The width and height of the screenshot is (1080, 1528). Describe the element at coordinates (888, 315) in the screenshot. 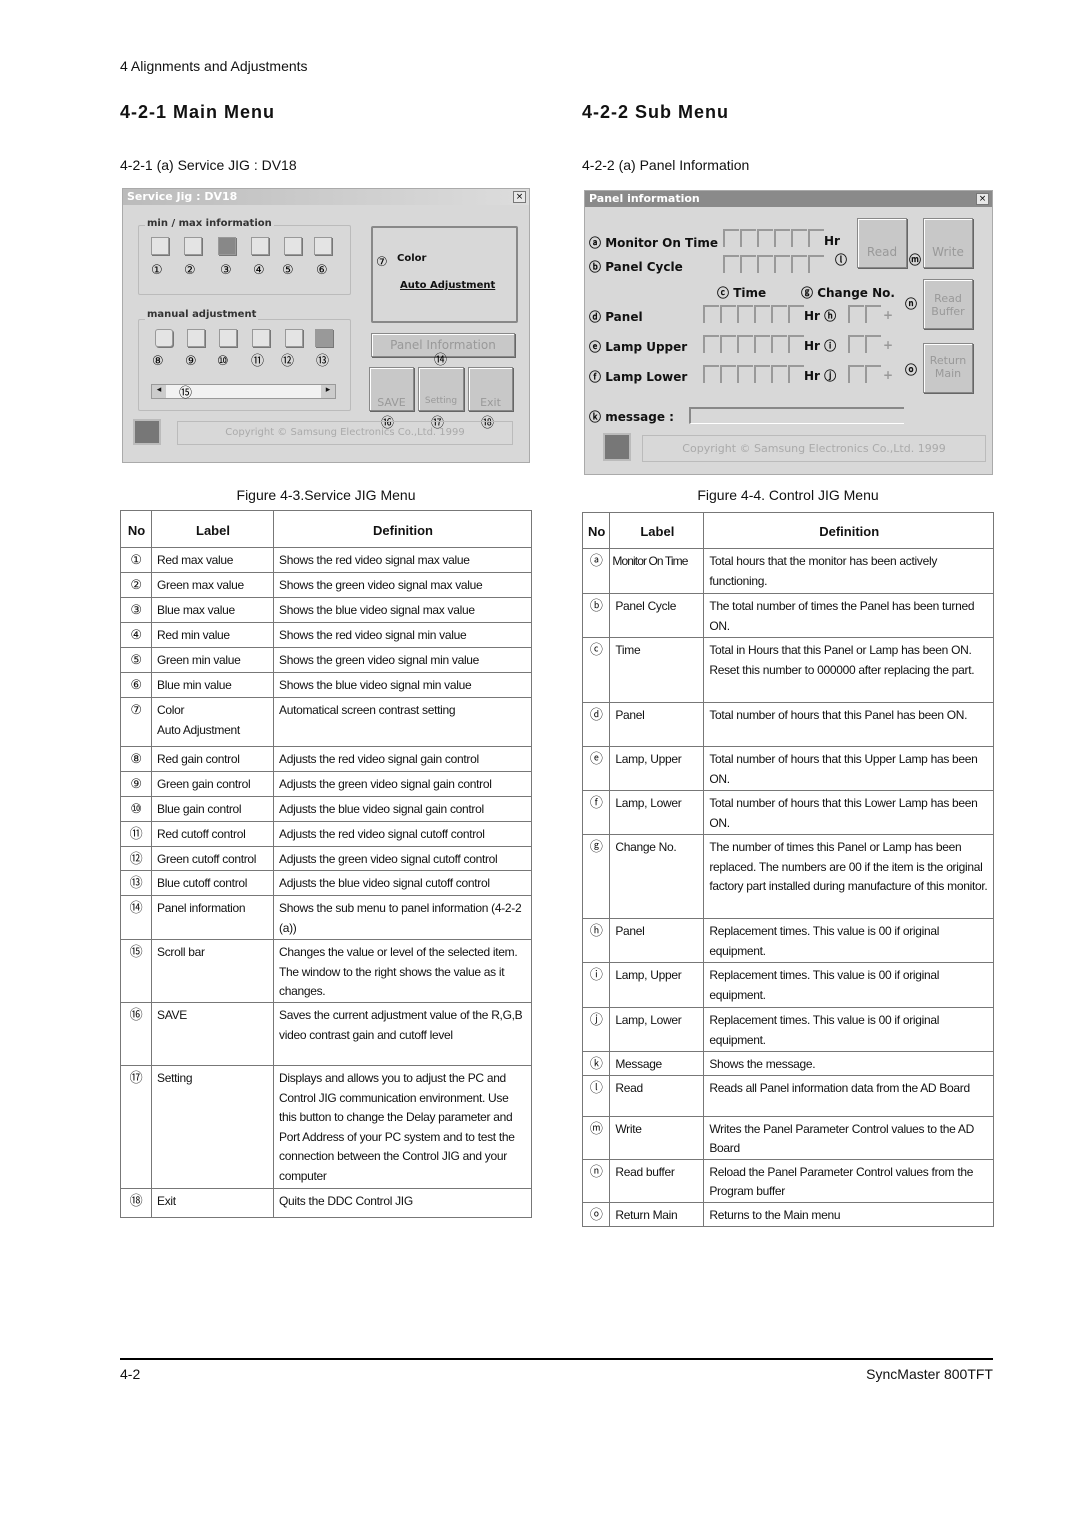

I see `increment-panel-button: +` at that location.